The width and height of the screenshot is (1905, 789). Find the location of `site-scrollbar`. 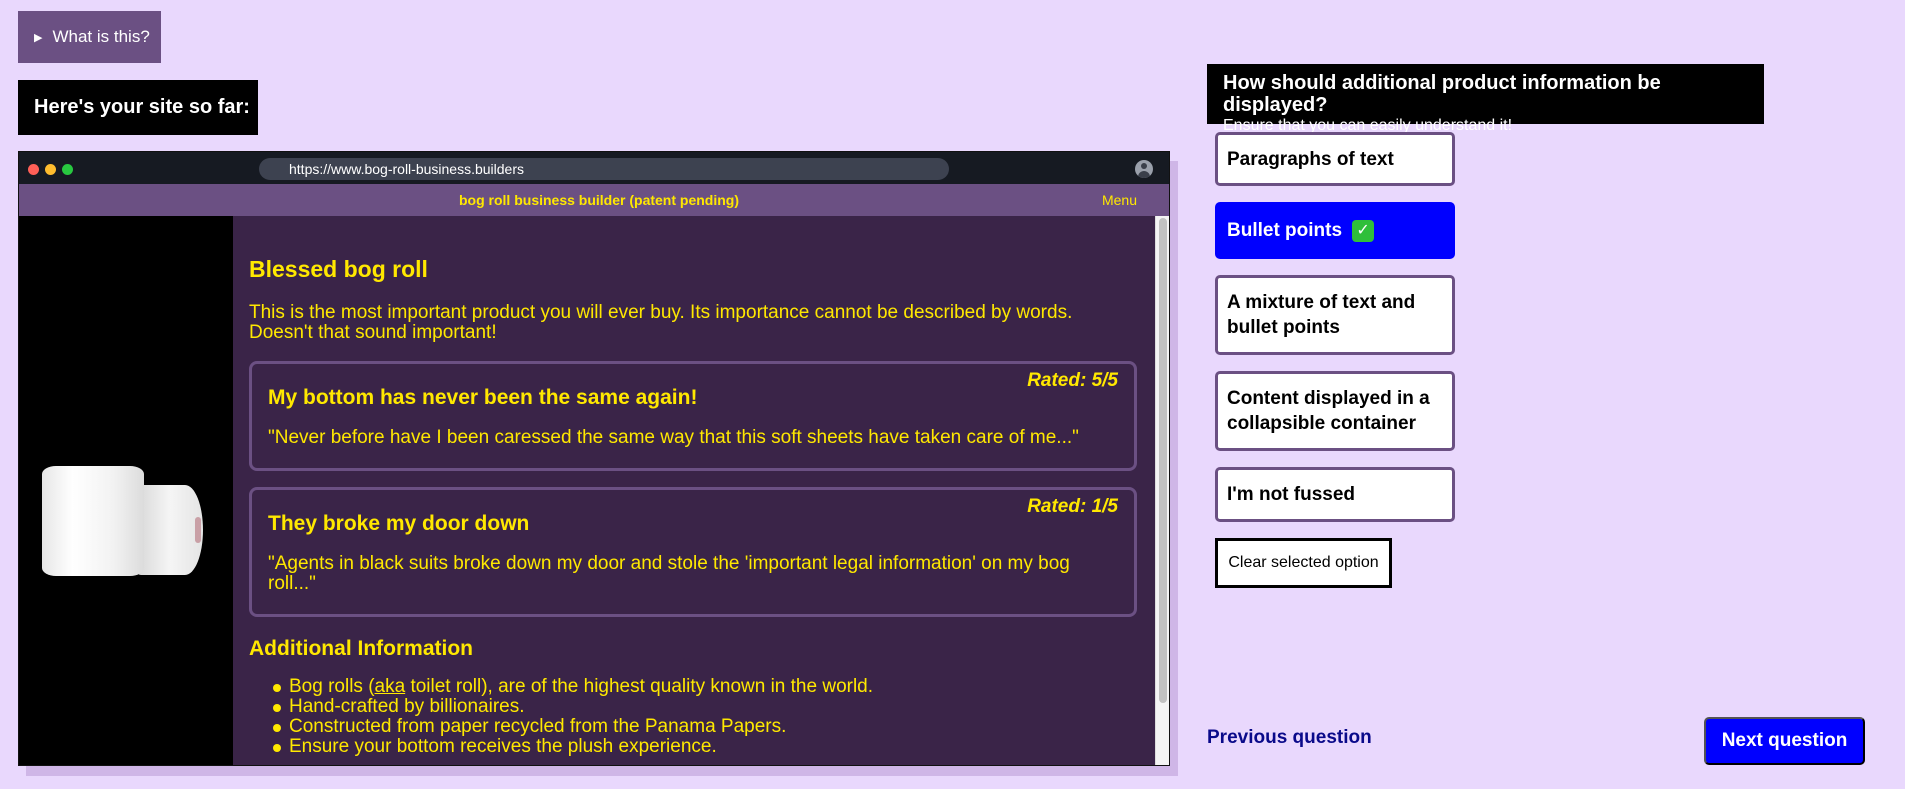

site-scrollbar is located at coordinates (1162, 490).